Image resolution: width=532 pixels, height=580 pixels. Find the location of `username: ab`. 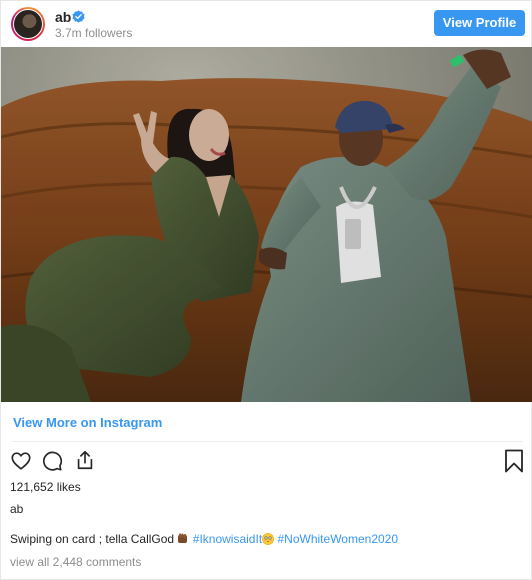

username: ab is located at coordinates (63, 17).